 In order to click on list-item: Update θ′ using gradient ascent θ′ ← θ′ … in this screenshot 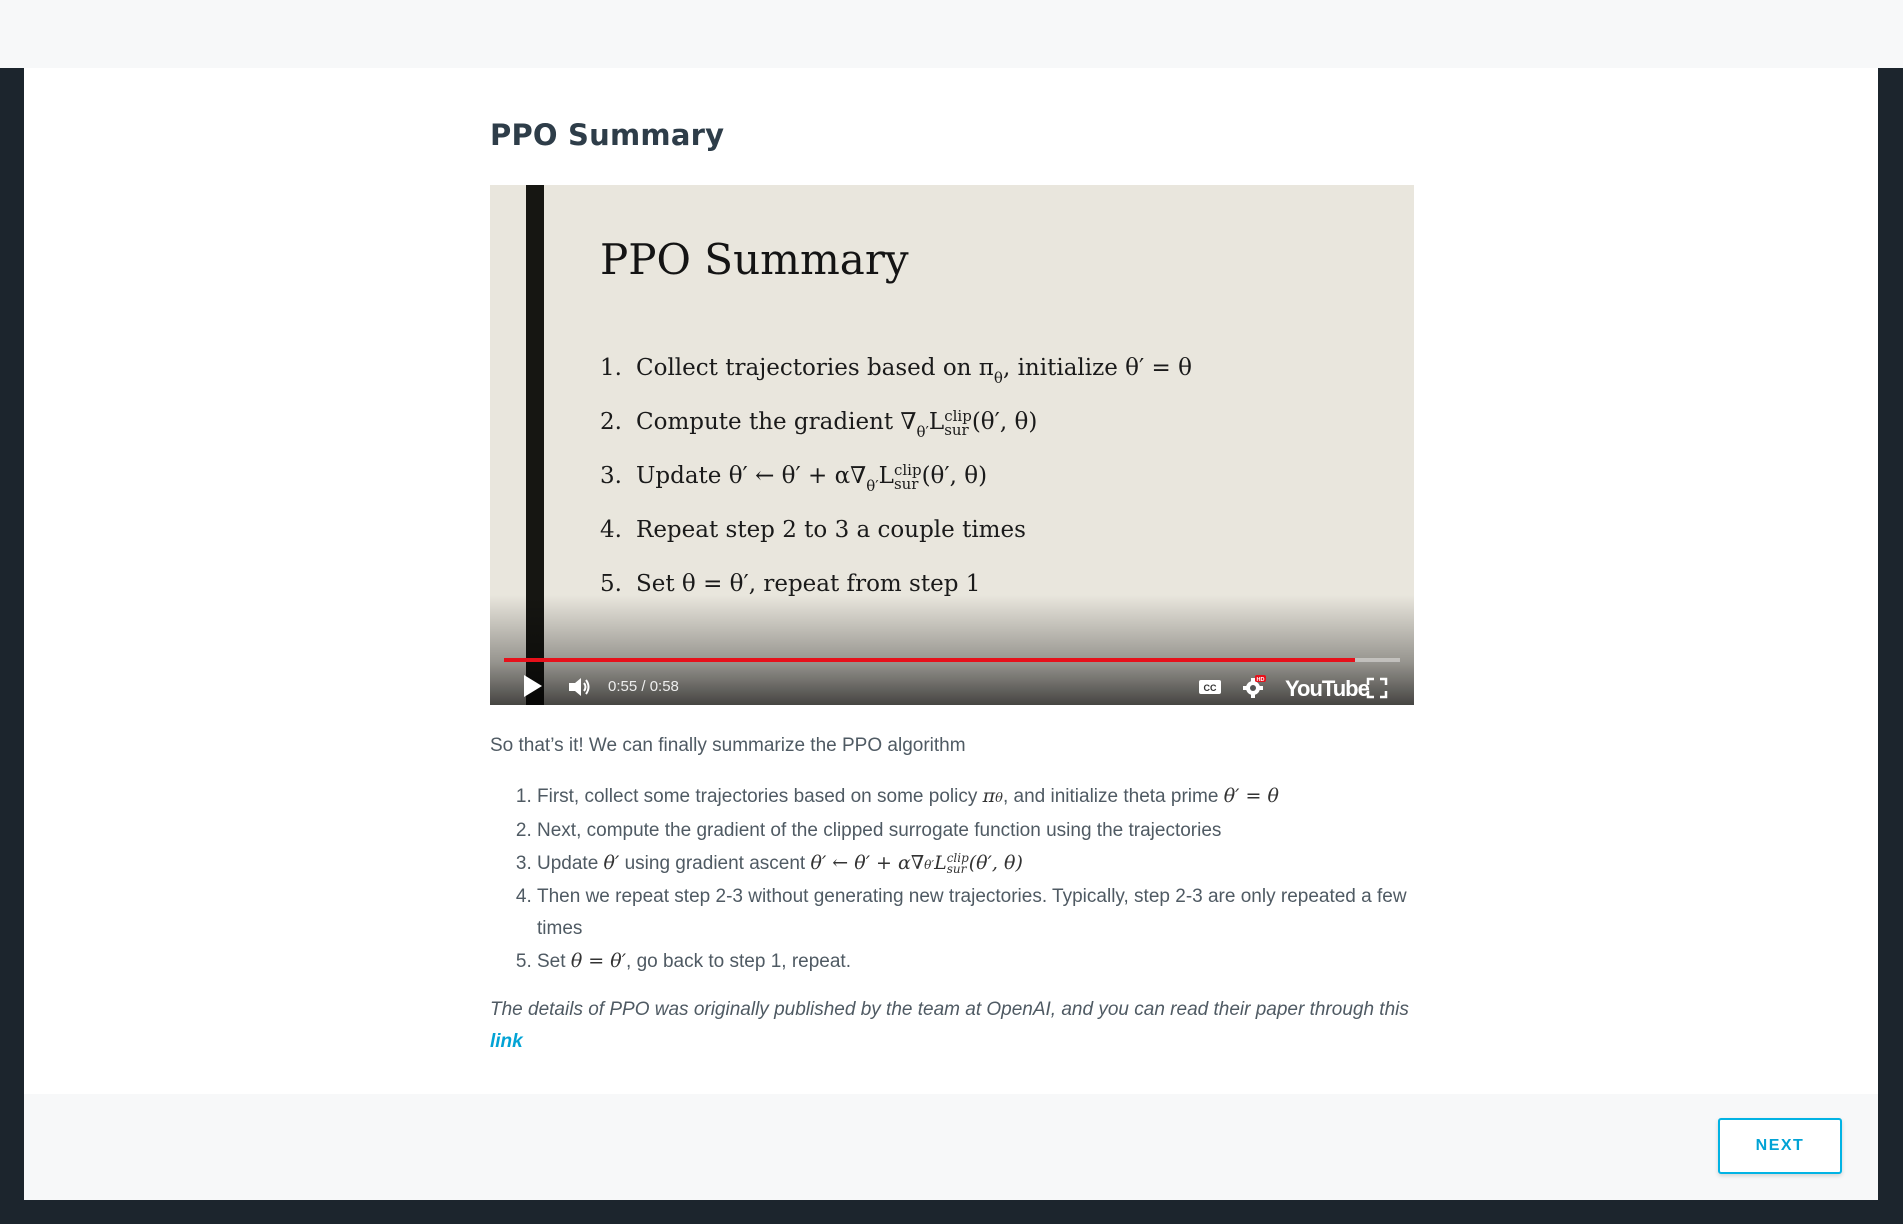, I will do `click(977, 864)`.